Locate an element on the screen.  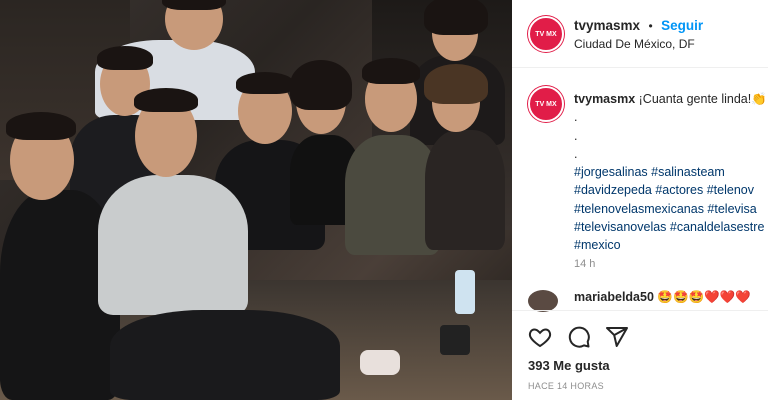
share-icon is located at coordinates (617, 337).